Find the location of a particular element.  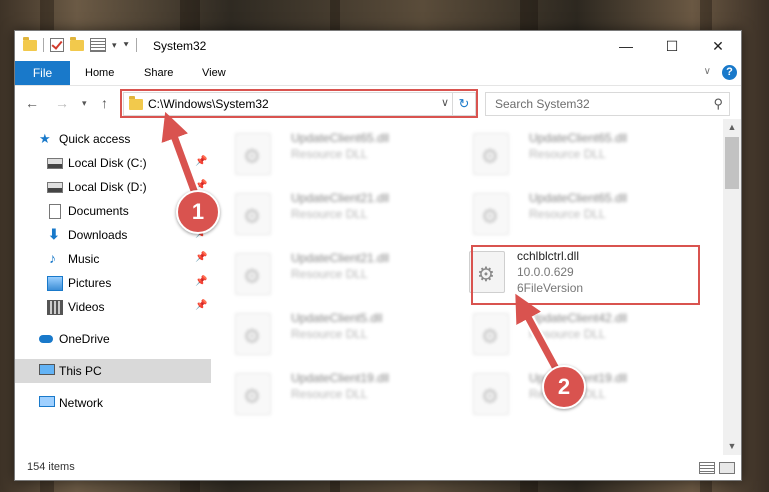

sidebar-item-label: Music is located at coordinates (84, 259).